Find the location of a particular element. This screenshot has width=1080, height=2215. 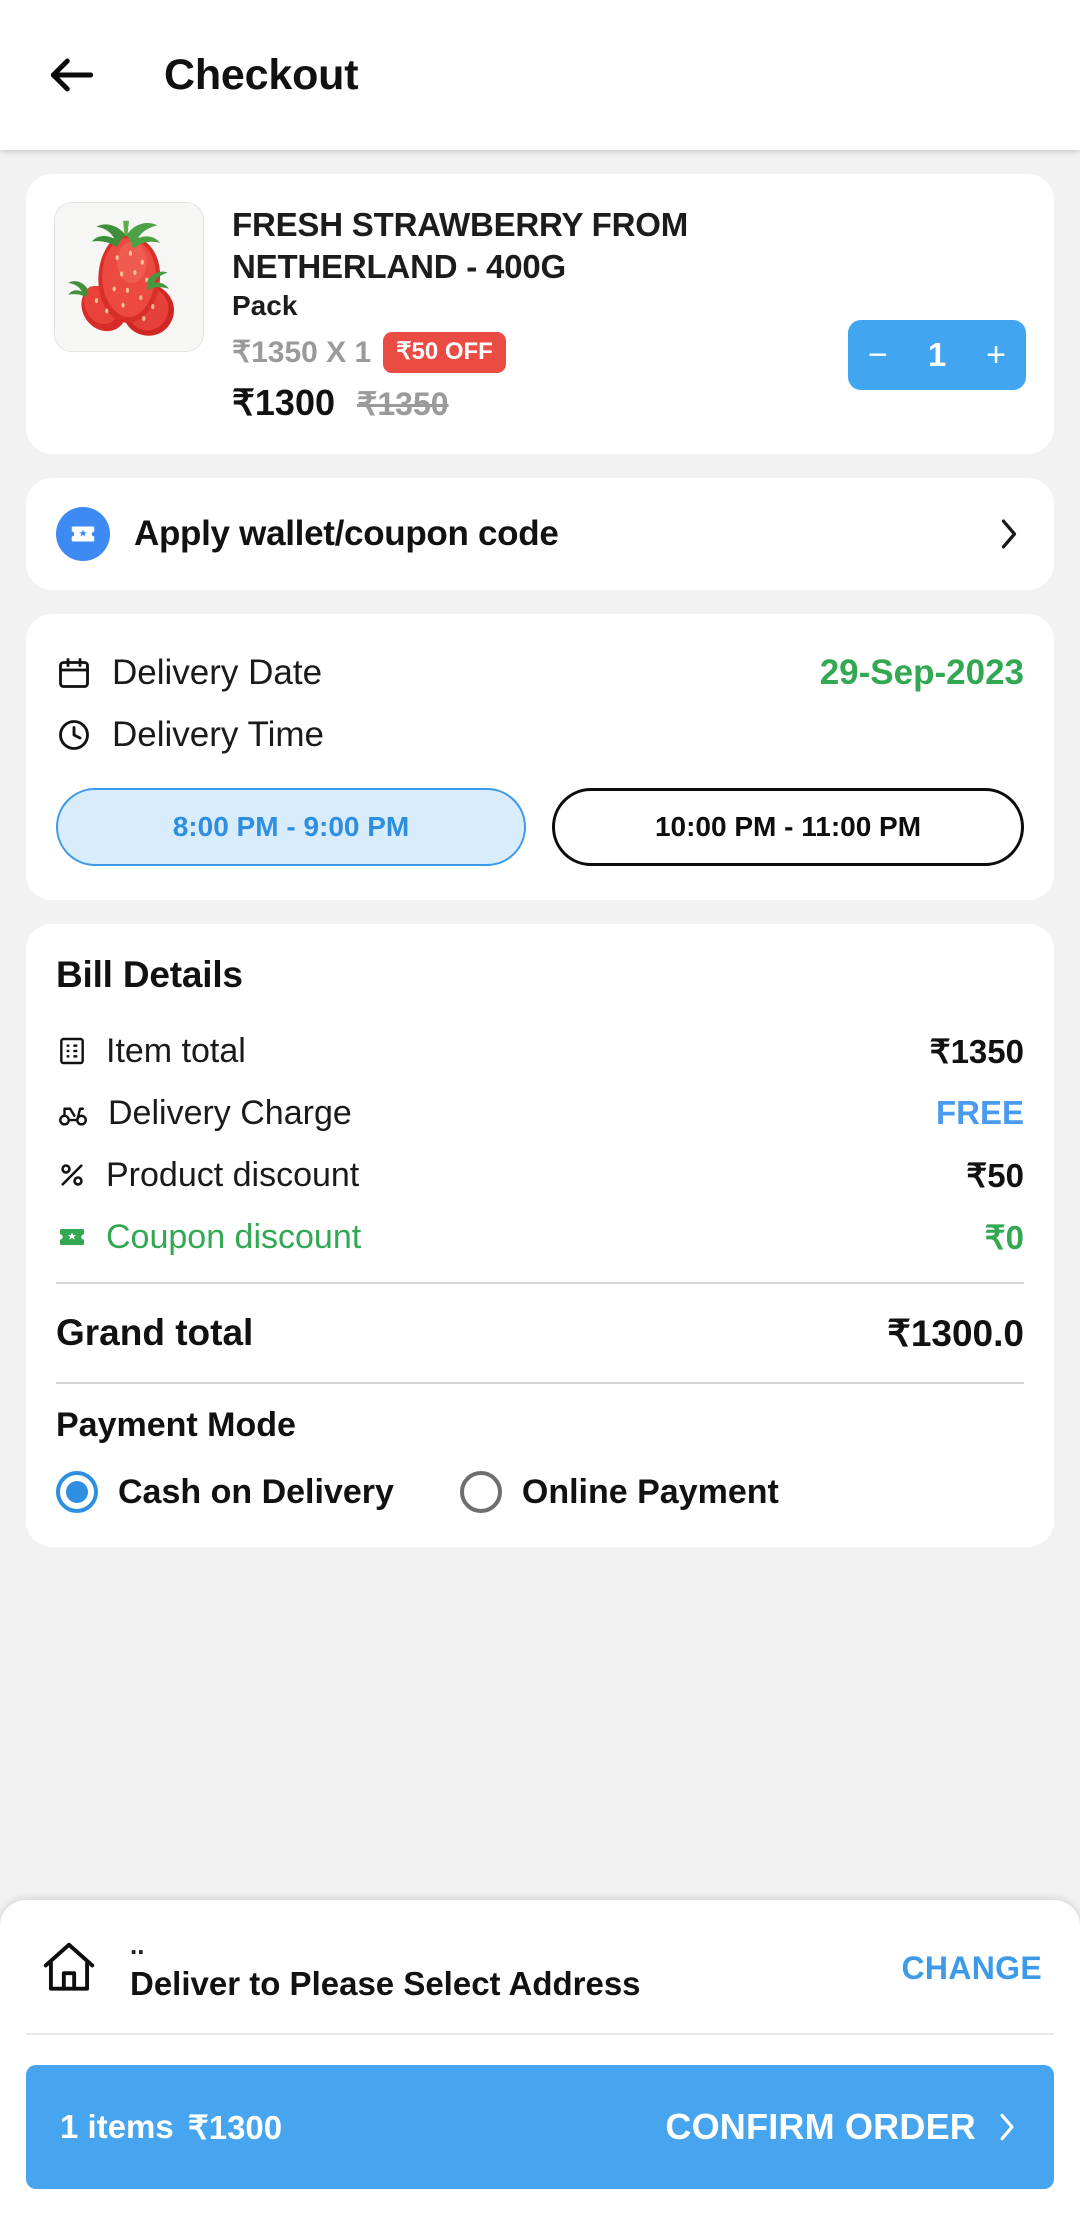

product-thumbnail is located at coordinates (129, 277).